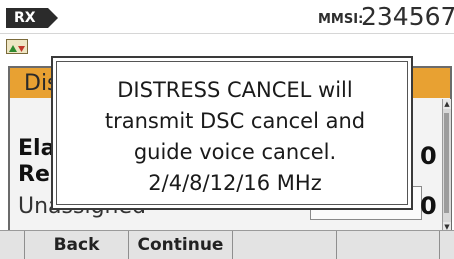  Describe the element at coordinates (235, 152) in the screenshot. I see `dialog-line-3: guide voice cancel.` at that location.